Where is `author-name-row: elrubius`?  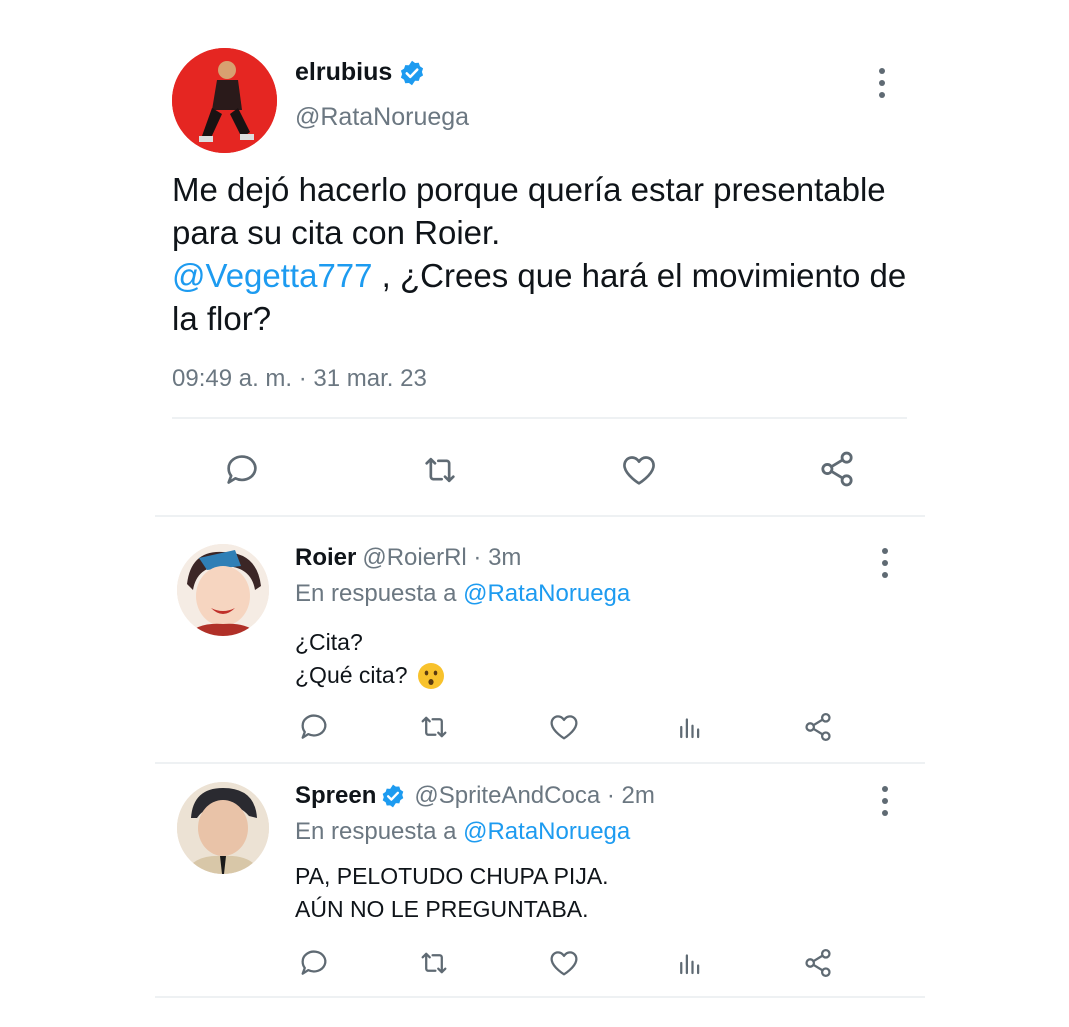 author-name-row: elrubius is located at coordinates (360, 72).